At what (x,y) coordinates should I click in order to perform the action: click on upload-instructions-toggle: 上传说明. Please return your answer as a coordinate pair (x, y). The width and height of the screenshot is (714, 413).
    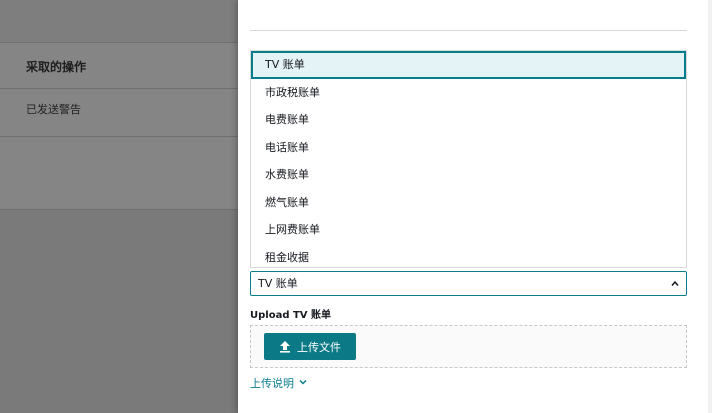
    Looking at the image, I should click on (279, 383).